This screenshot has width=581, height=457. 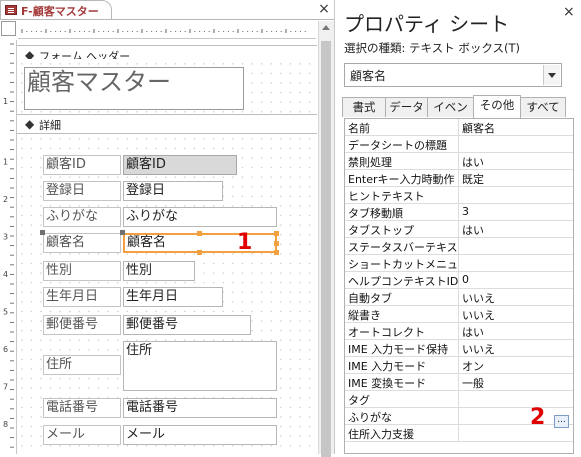 I want to click on chevron-down-icon, so click(x=551, y=75).